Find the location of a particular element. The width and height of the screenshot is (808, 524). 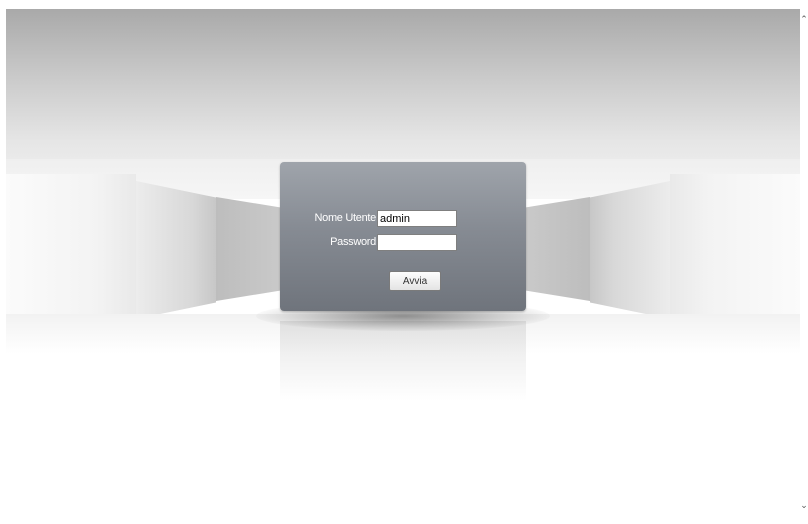

login-panel: Nome Utente Password Avvia is located at coordinates (403, 236).